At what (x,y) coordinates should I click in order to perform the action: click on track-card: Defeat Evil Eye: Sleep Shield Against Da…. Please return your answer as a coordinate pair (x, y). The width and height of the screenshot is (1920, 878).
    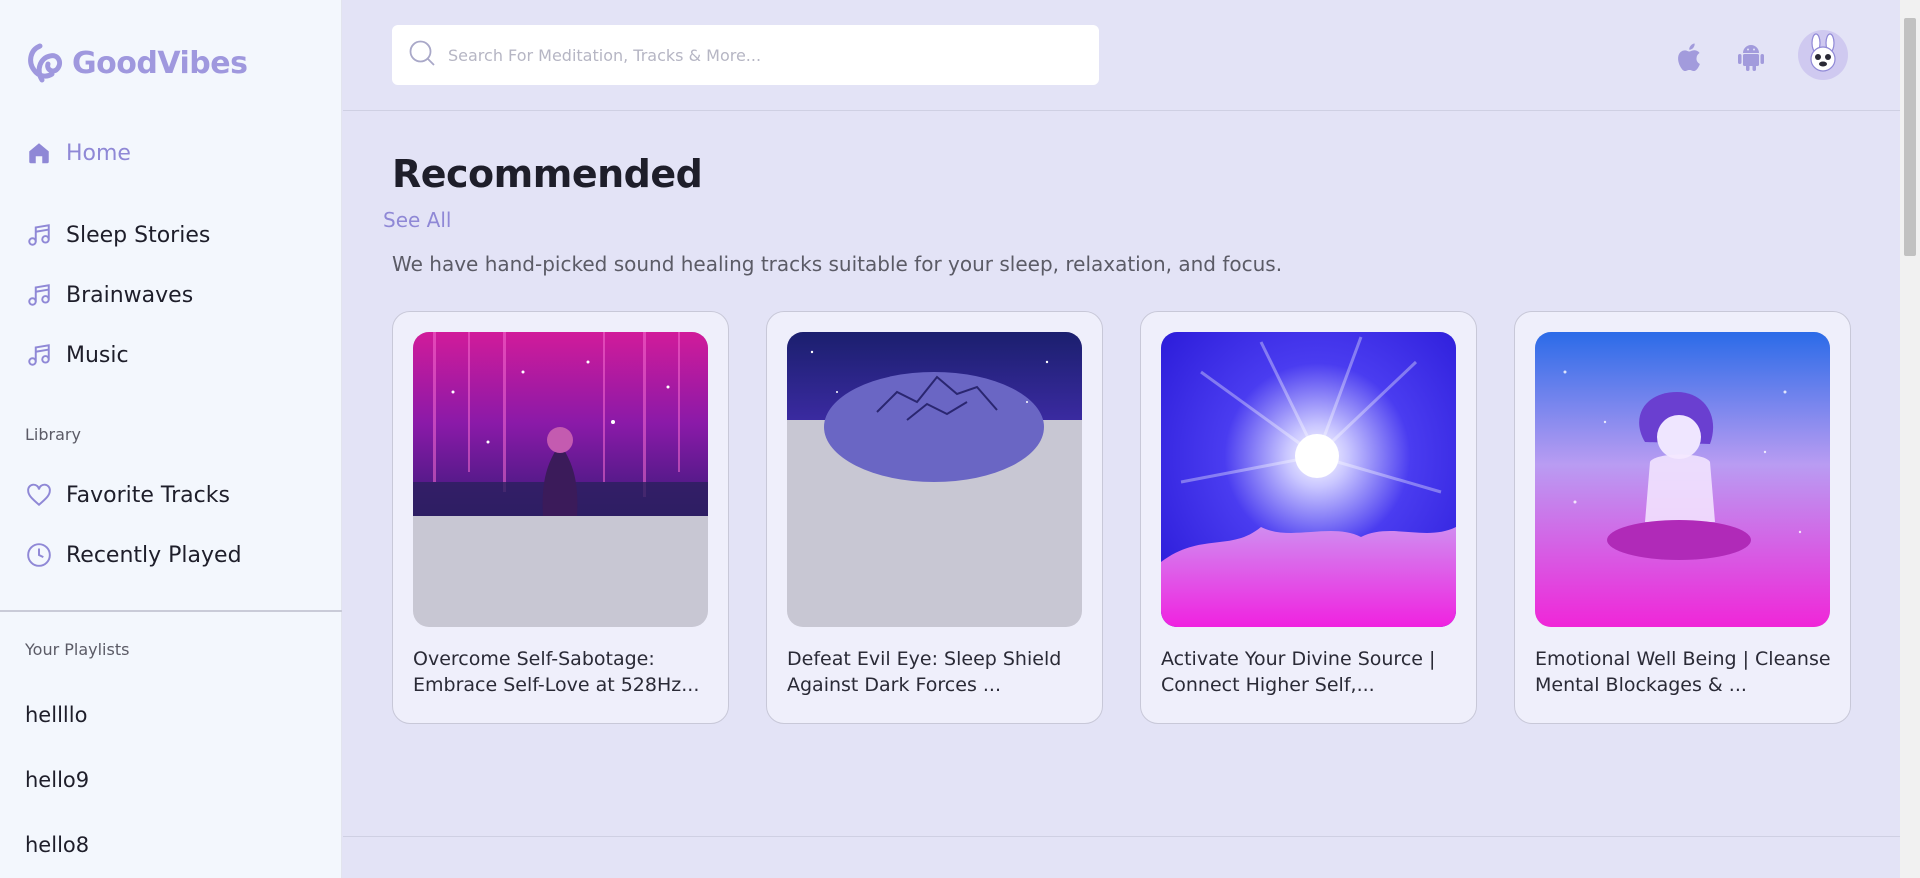
    Looking at the image, I should click on (934, 517).